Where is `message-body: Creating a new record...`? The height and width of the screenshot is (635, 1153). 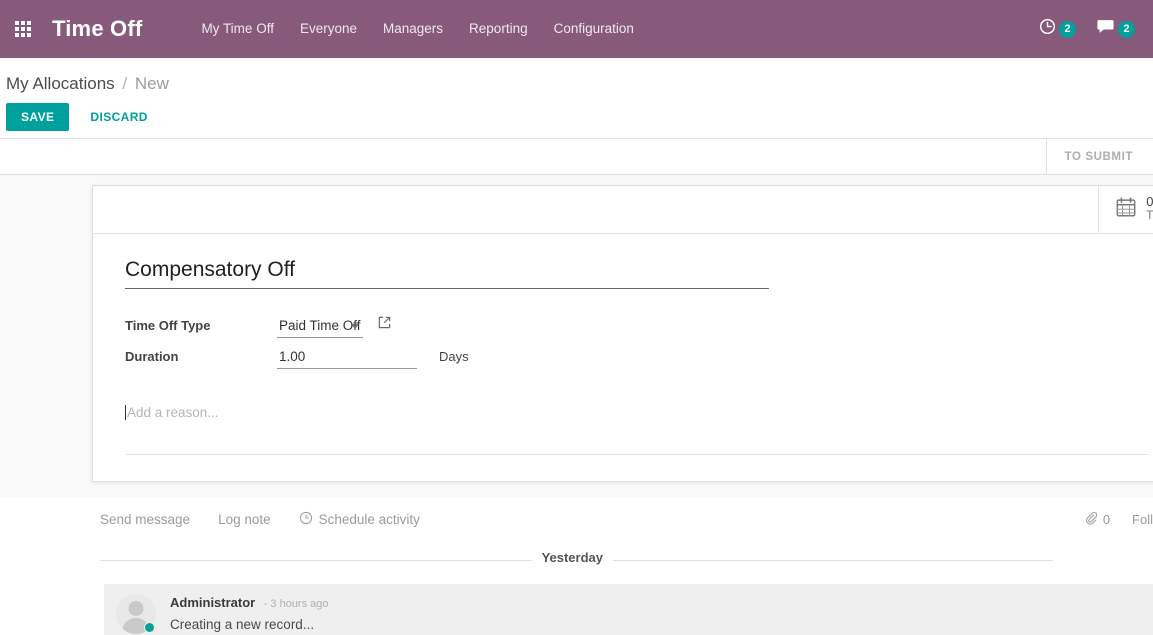 message-body: Creating a new record... is located at coordinates (242, 624).